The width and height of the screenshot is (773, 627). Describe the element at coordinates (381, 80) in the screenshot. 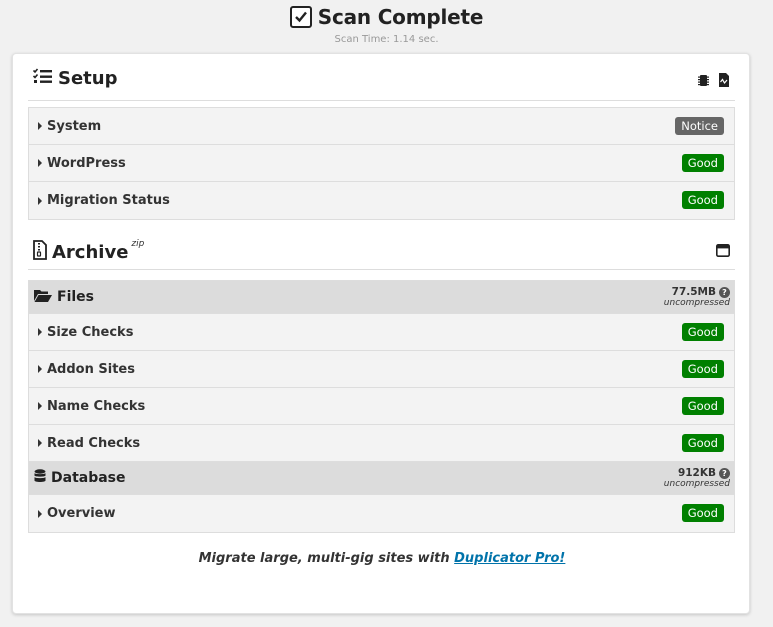

I see `setup-section-header: Setup` at that location.